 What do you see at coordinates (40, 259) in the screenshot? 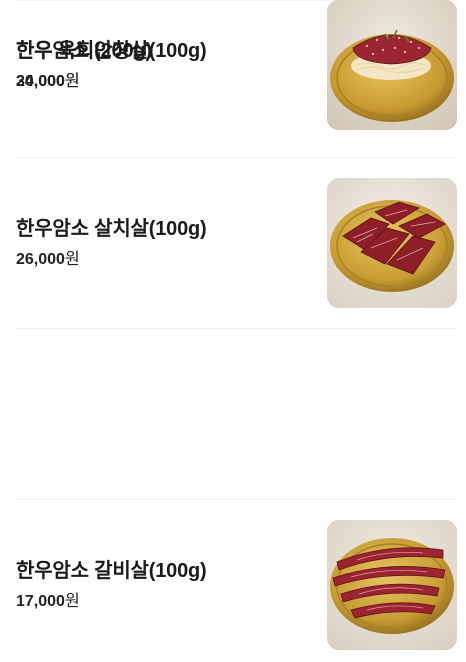
I see `price-amount: 26,000` at bounding box center [40, 259].